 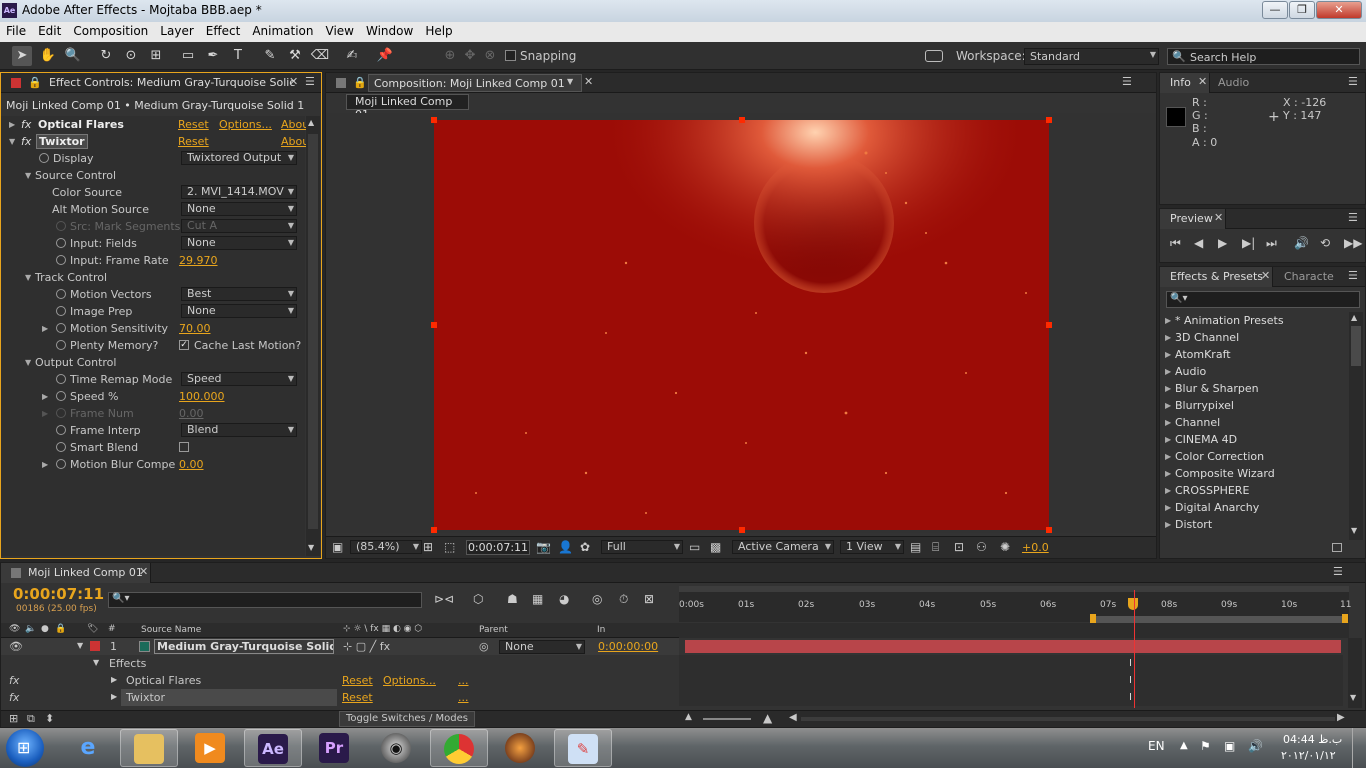 I want to click on current-time-indicator, so click(x=1134, y=649).